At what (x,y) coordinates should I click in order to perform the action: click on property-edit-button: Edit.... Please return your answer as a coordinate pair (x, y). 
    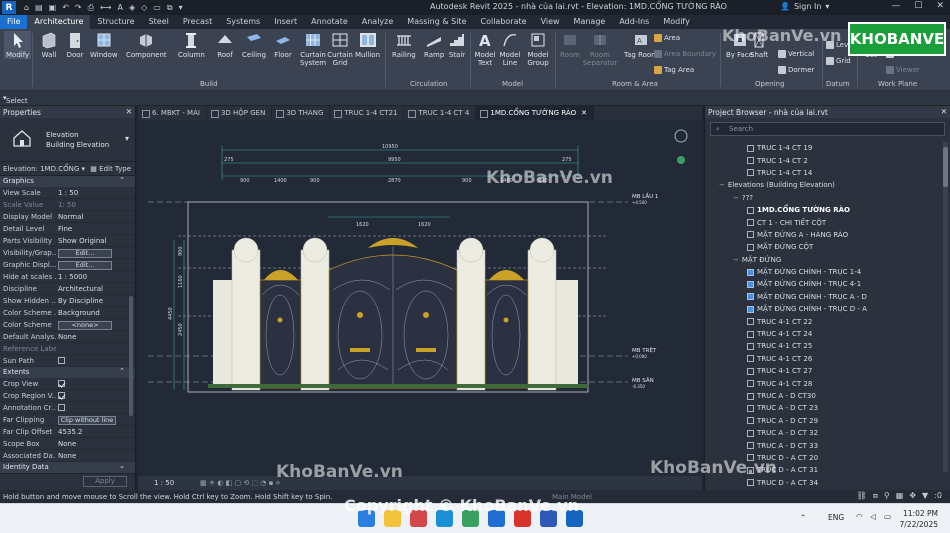
    Looking at the image, I should click on (85, 253).